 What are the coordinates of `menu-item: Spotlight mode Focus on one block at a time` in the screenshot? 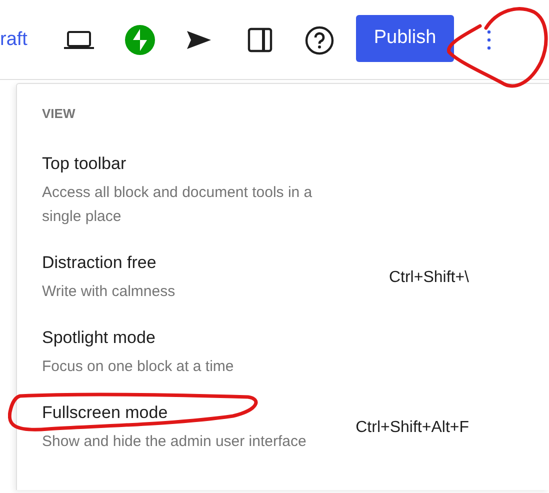 It's located at (255, 352).